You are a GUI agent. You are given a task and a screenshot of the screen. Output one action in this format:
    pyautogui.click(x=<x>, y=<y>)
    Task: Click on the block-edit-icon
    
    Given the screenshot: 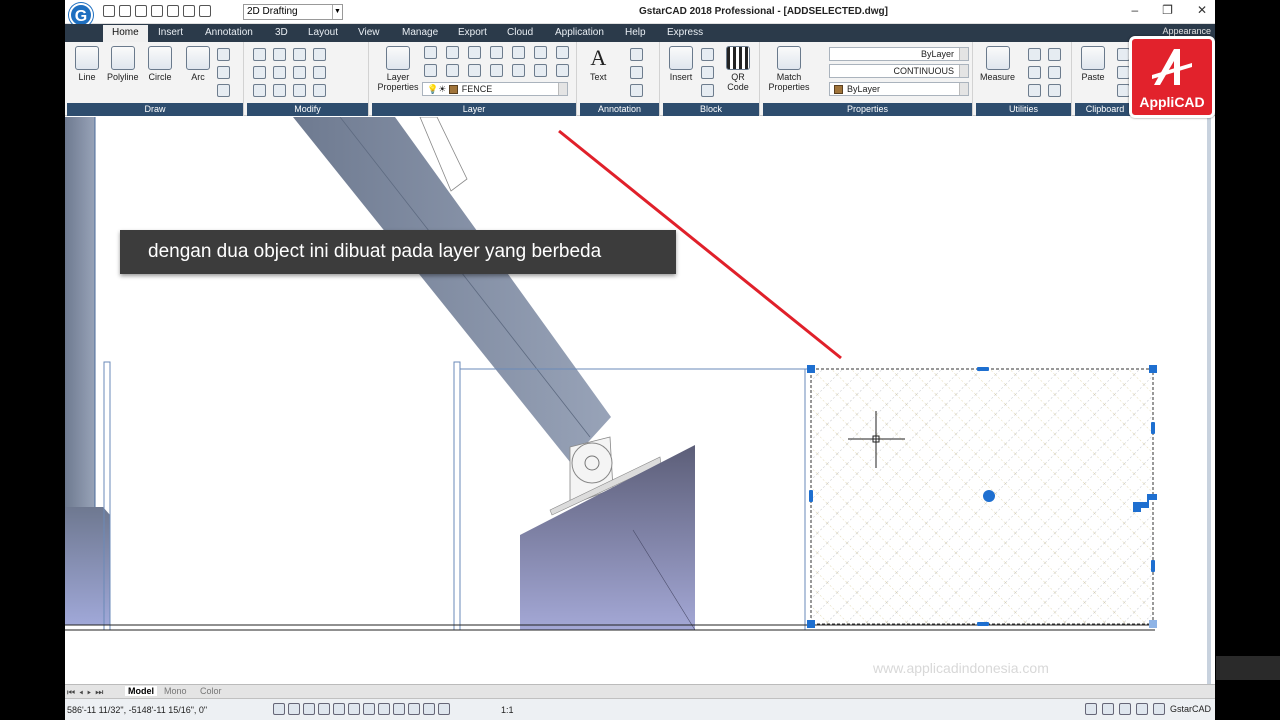 What is the action you would take?
    pyautogui.click(x=707, y=54)
    